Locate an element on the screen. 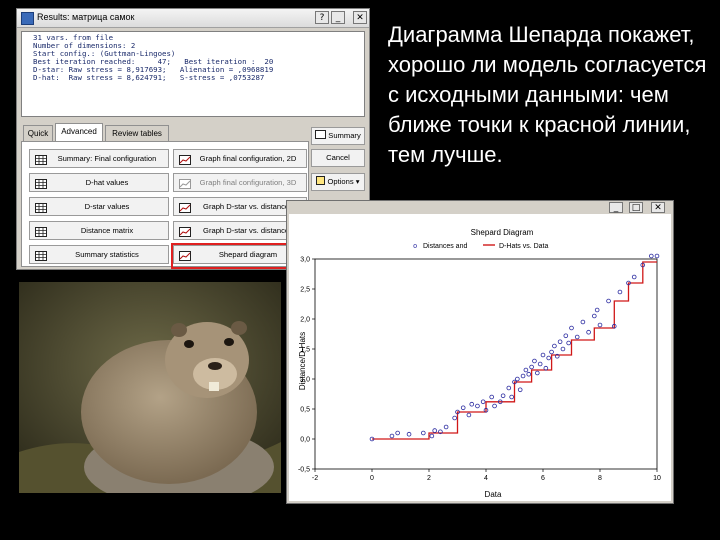 This screenshot has width=720, height=540. chart-title: Shepard Diagram is located at coordinates (502, 232).